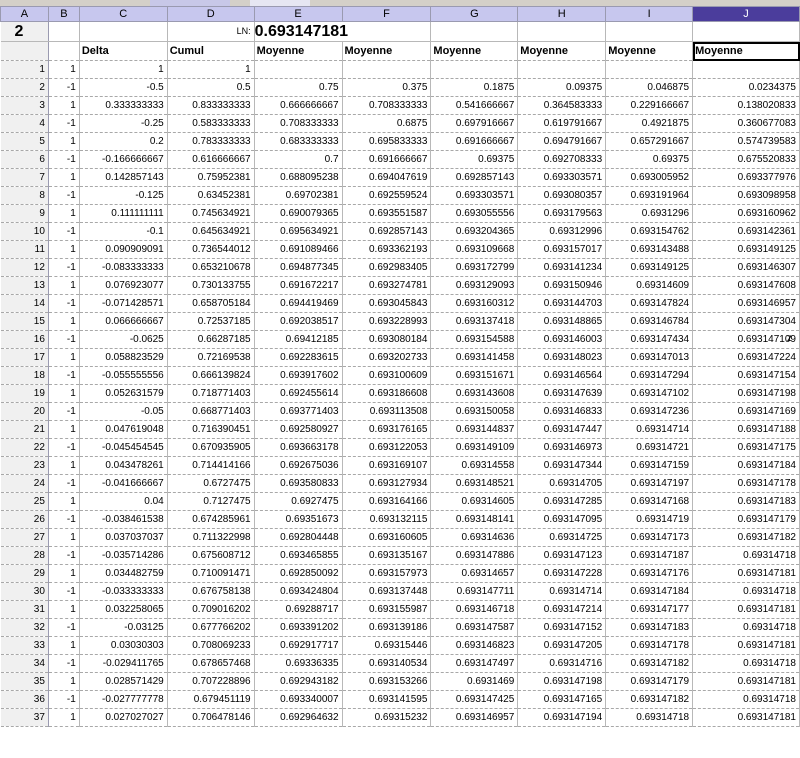 The height and width of the screenshot is (758, 800). Describe the element at coordinates (123, 393) in the screenshot. I see `cell-c: 0.052631579` at that location.